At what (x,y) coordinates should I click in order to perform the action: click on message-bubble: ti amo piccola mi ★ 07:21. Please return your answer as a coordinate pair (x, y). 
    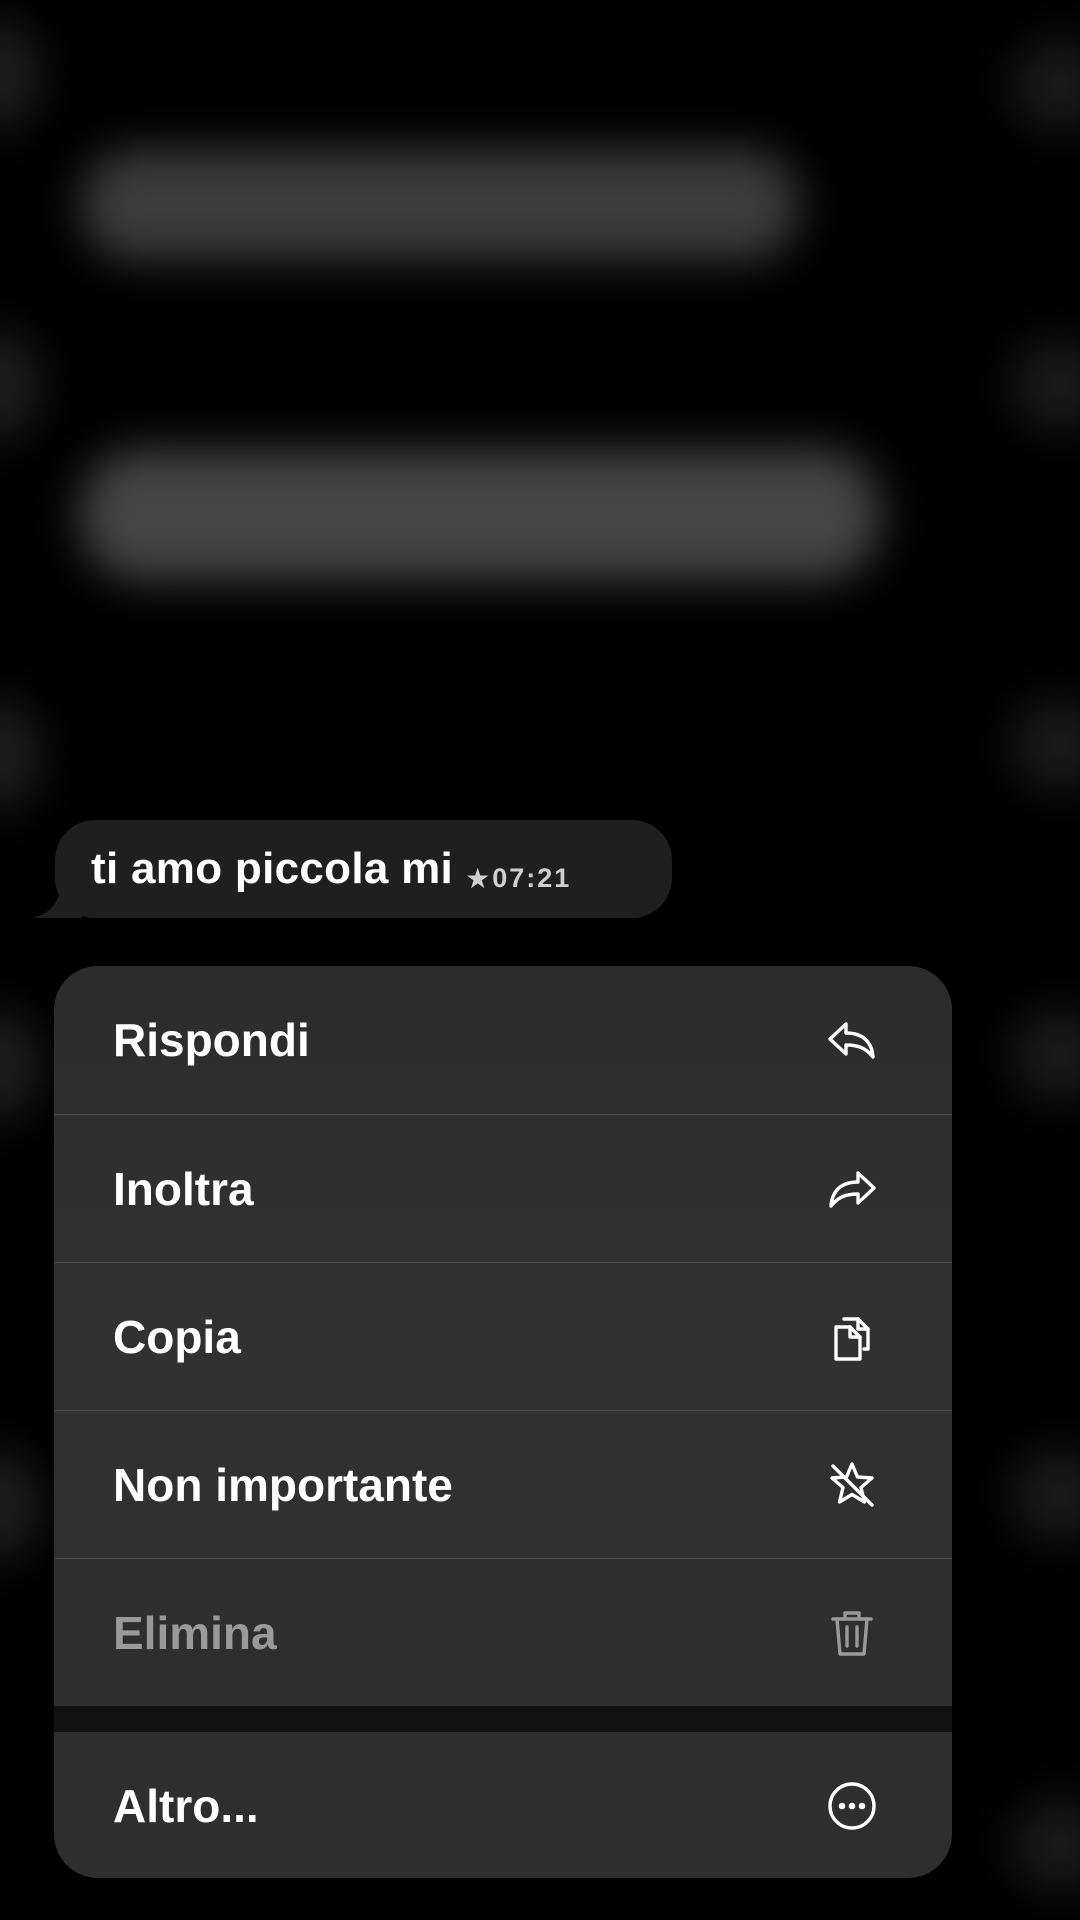
    Looking at the image, I should click on (363, 869).